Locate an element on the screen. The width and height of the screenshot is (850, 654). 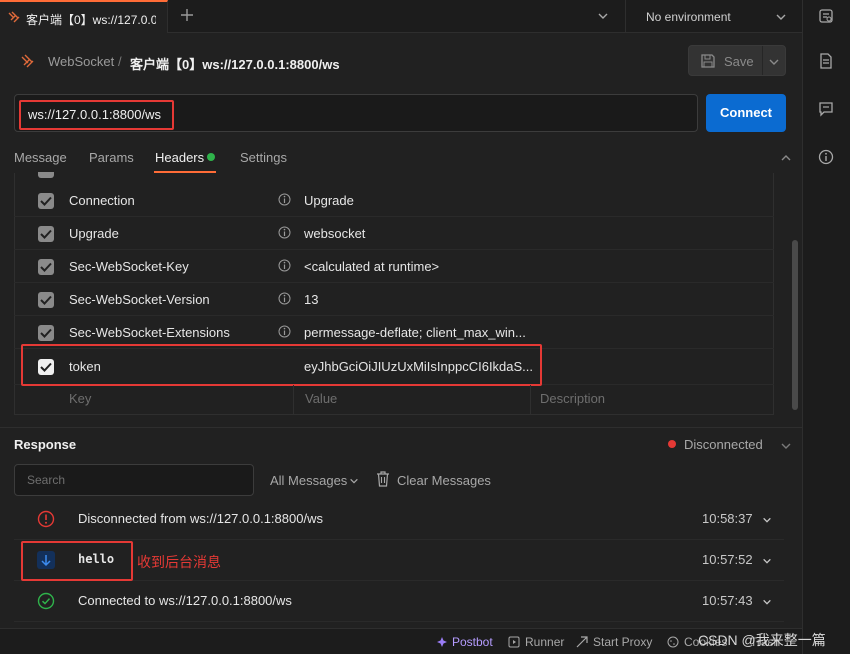
right-sidebar is located at coordinates (826, 327).